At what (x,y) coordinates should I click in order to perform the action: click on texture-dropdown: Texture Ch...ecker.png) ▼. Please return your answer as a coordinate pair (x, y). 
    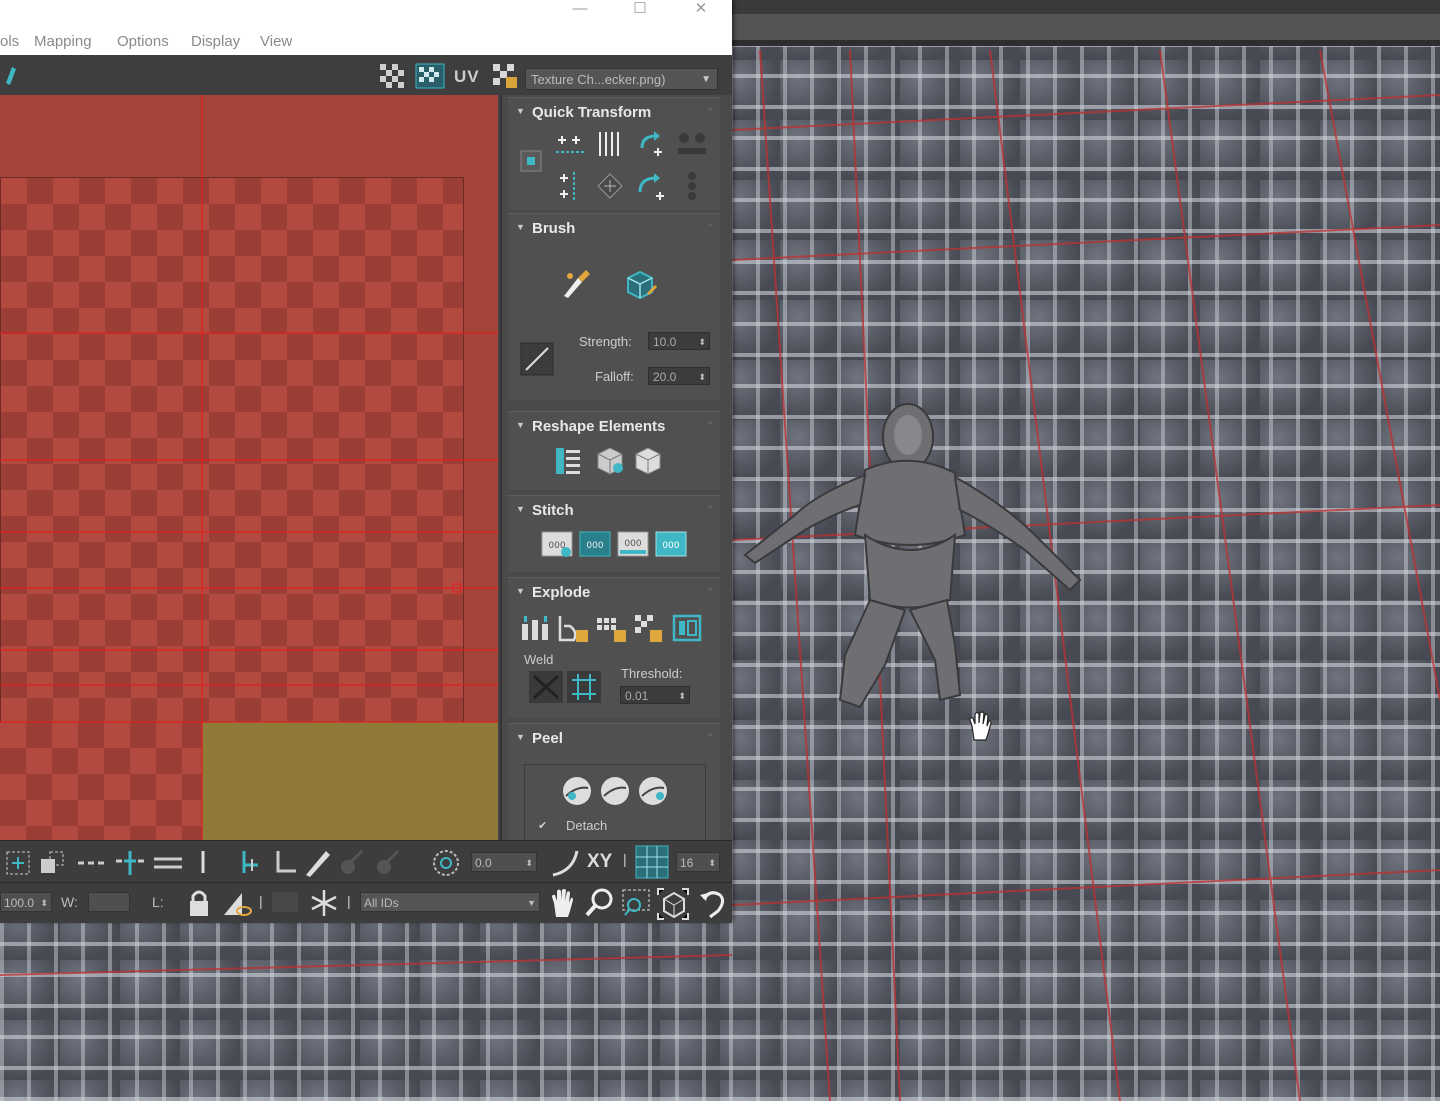
    Looking at the image, I should click on (621, 79).